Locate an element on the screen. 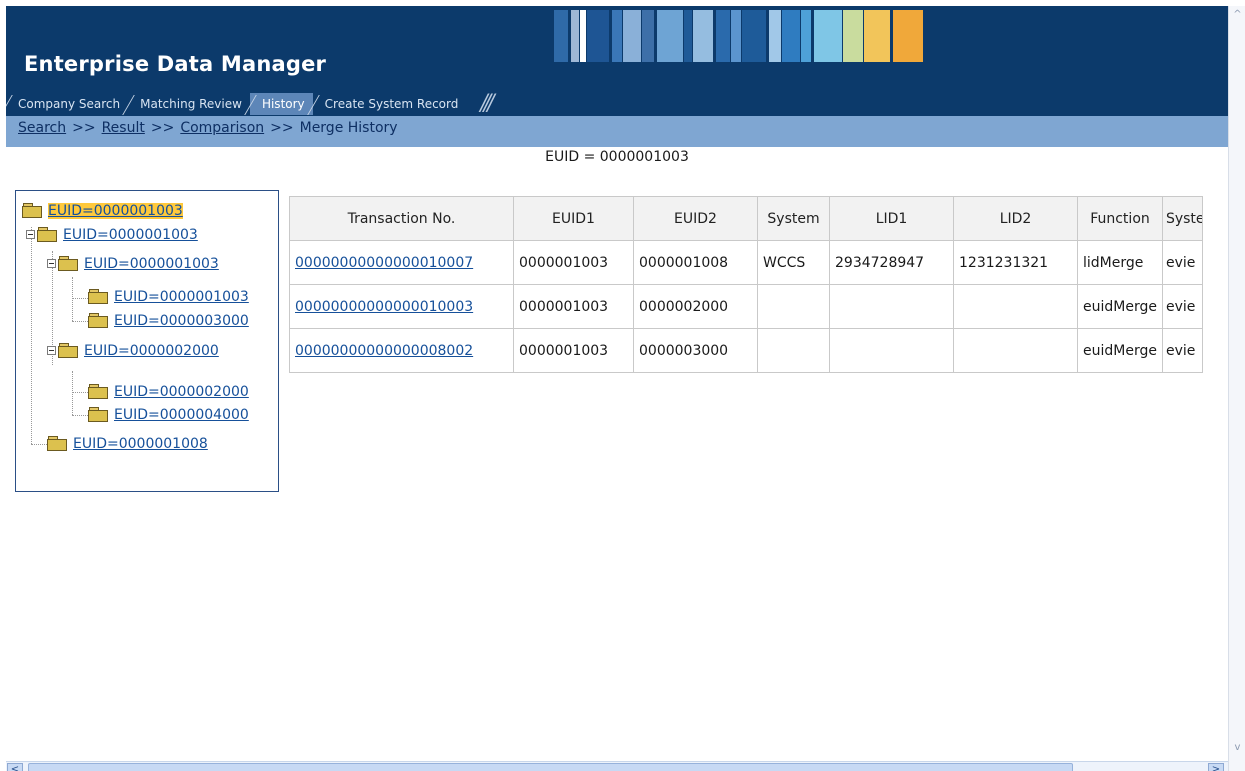 The height and width of the screenshot is (771, 1245). table-cell: 0000001008 is located at coordinates (695, 262).